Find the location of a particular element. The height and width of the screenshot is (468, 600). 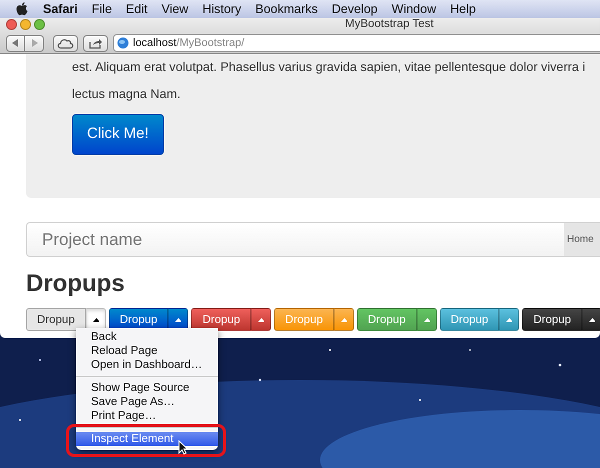

menu-item: Safari is located at coordinates (60, 9).